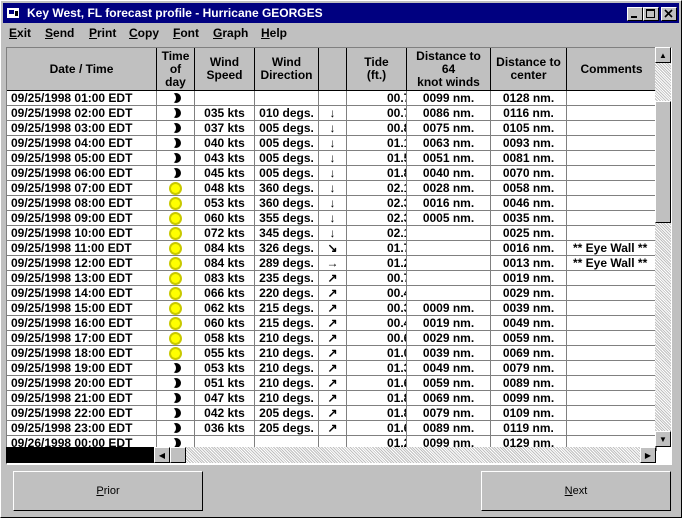 This screenshot has width=682, height=518. Describe the element at coordinates (663, 162) in the screenshot. I see `vertical-scroll-thumb` at that location.